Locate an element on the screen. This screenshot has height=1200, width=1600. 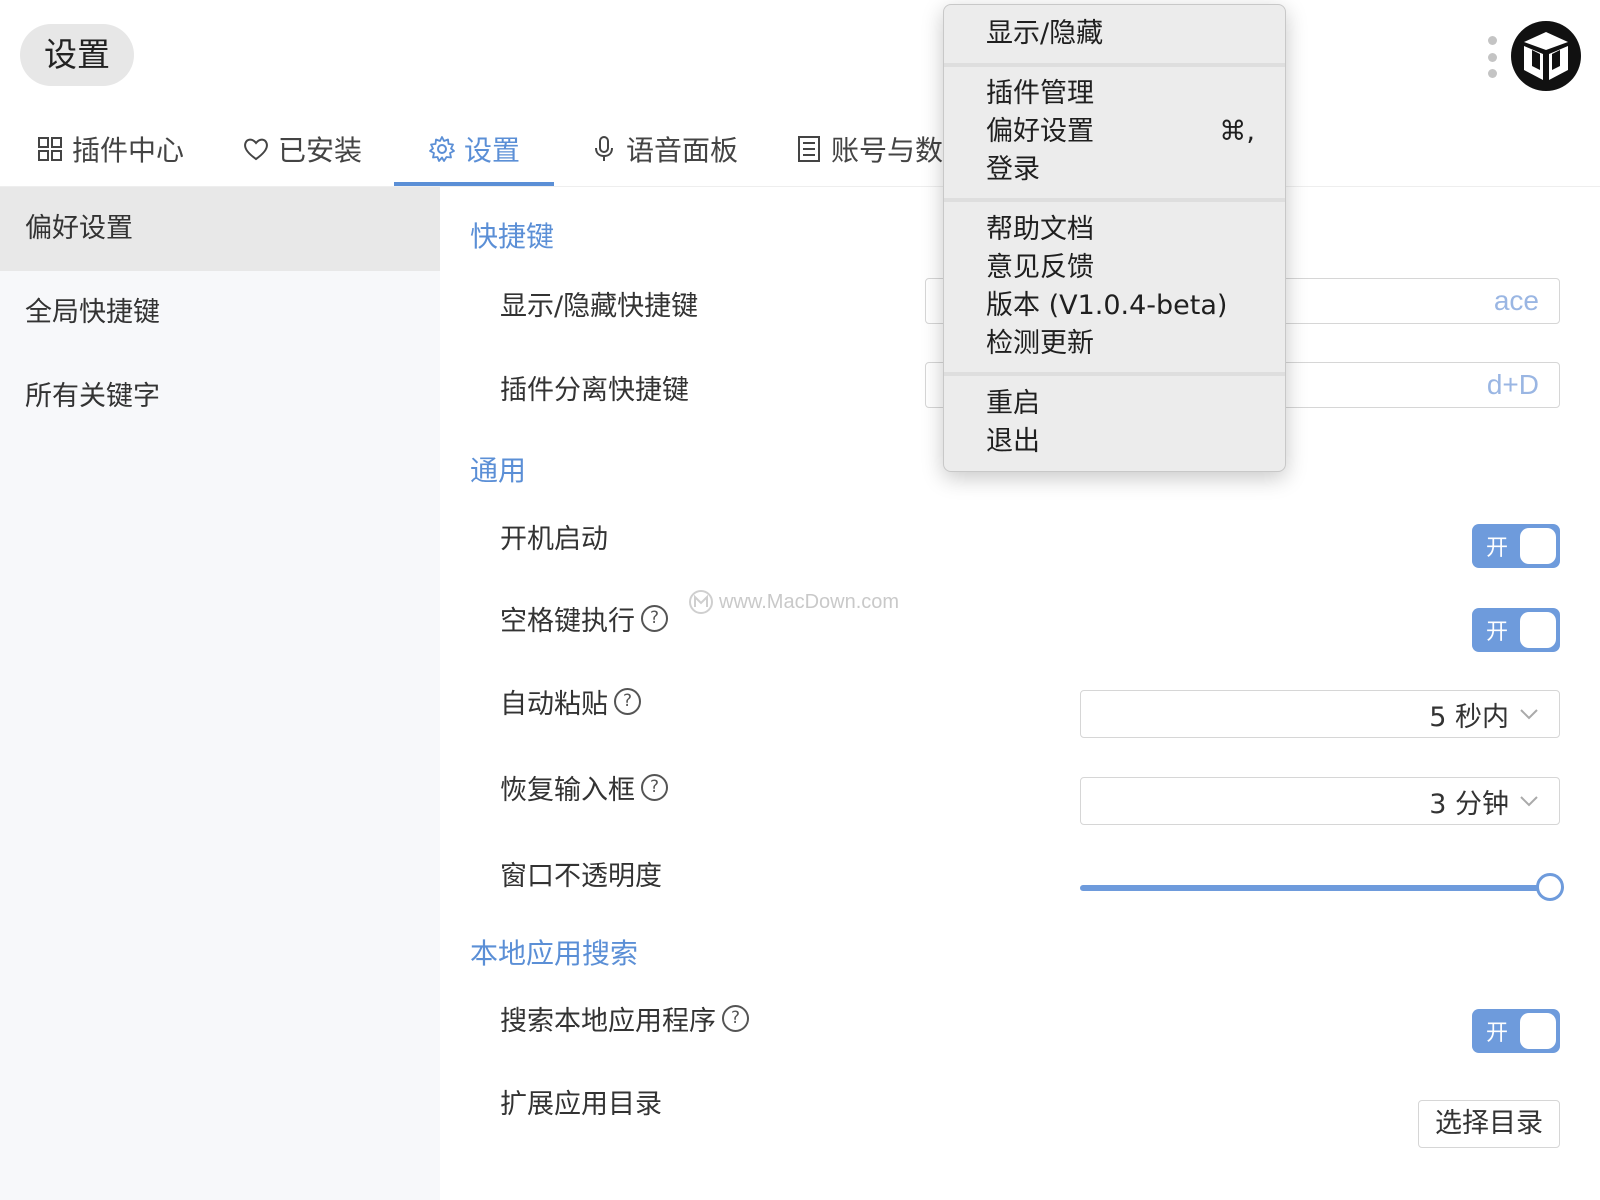
menu-item-restart: 重启 is located at coordinates (1120, 404).